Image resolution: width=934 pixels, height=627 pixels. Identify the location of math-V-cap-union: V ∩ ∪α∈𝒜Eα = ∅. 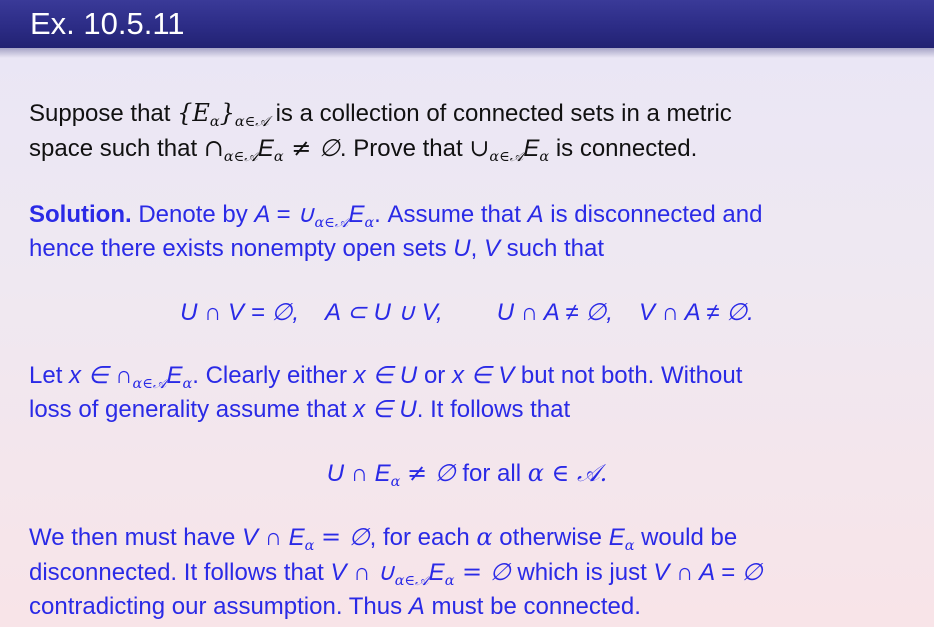
(420, 574).